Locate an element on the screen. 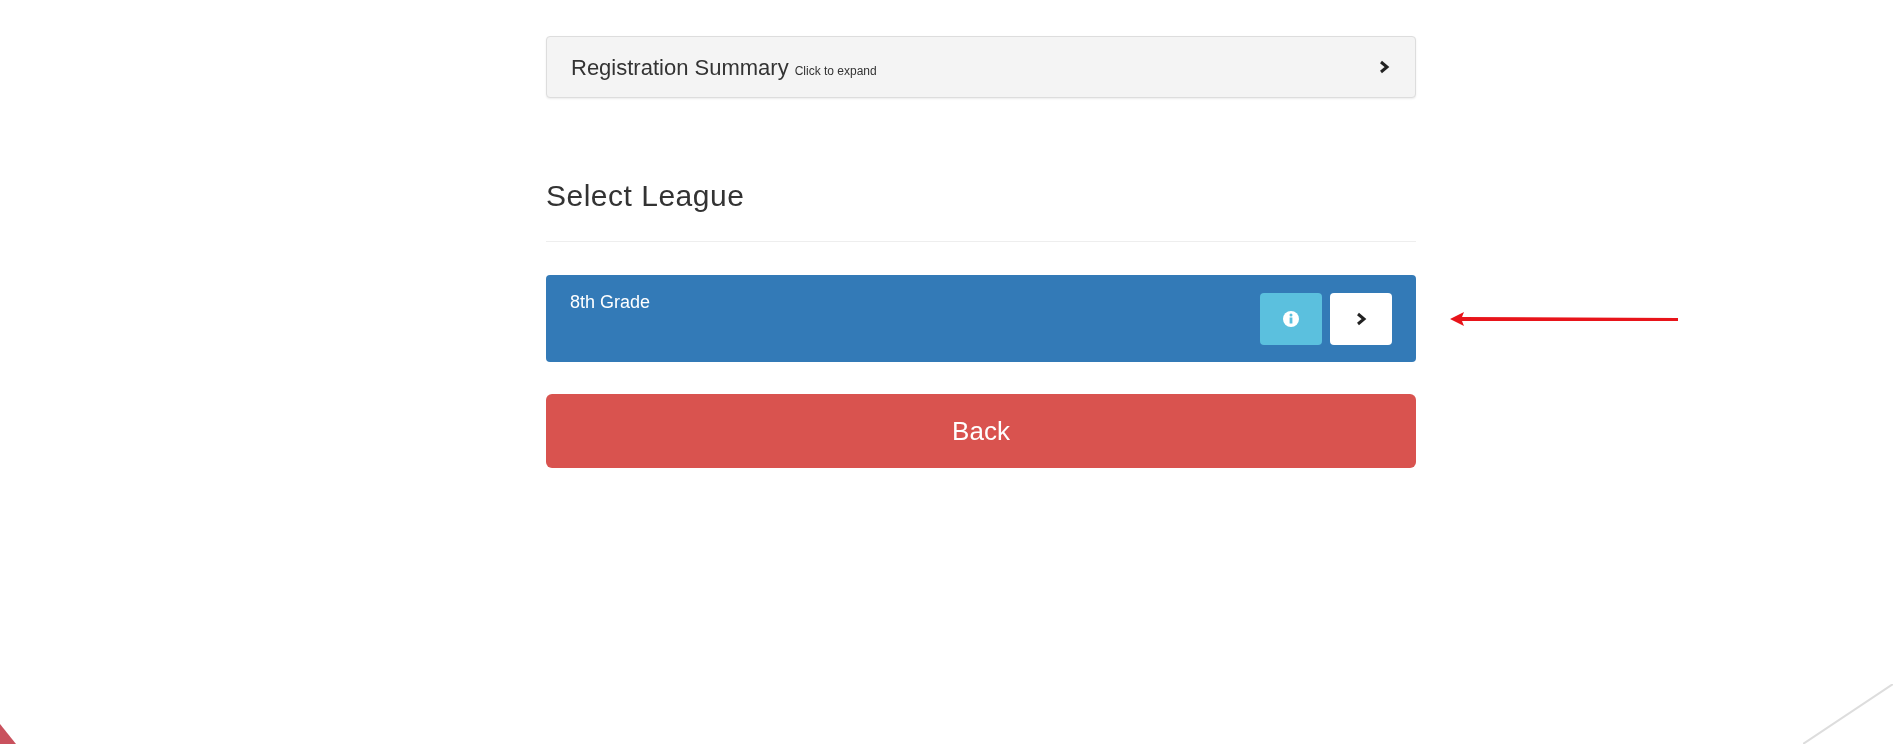 This screenshot has width=1893, height=744. section-heading: Select League is located at coordinates (646, 196).